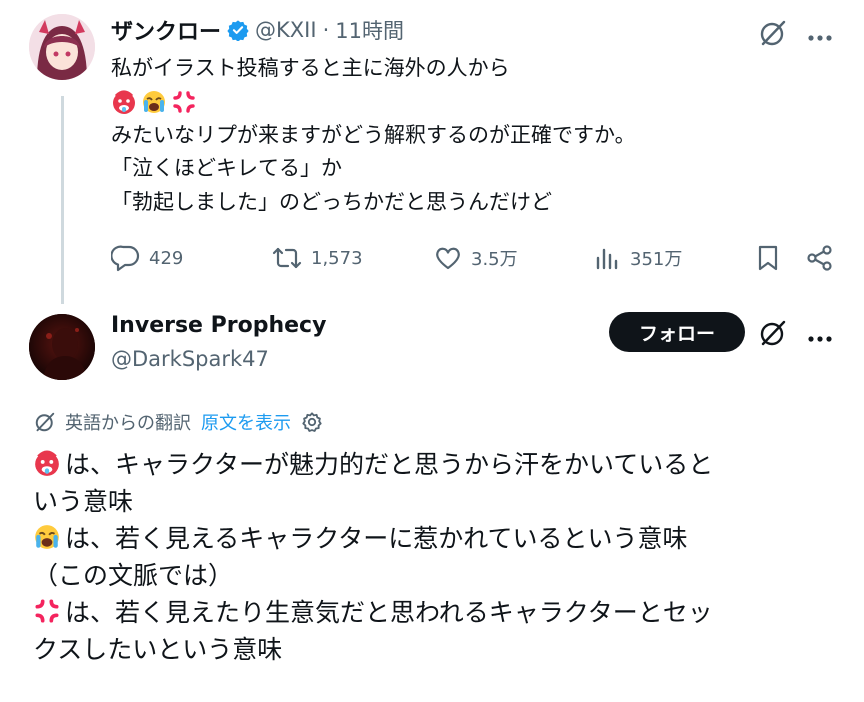 The height and width of the screenshot is (702, 864). Describe the element at coordinates (656, 259) in the screenshot. I see `views-count: 351万` at that location.